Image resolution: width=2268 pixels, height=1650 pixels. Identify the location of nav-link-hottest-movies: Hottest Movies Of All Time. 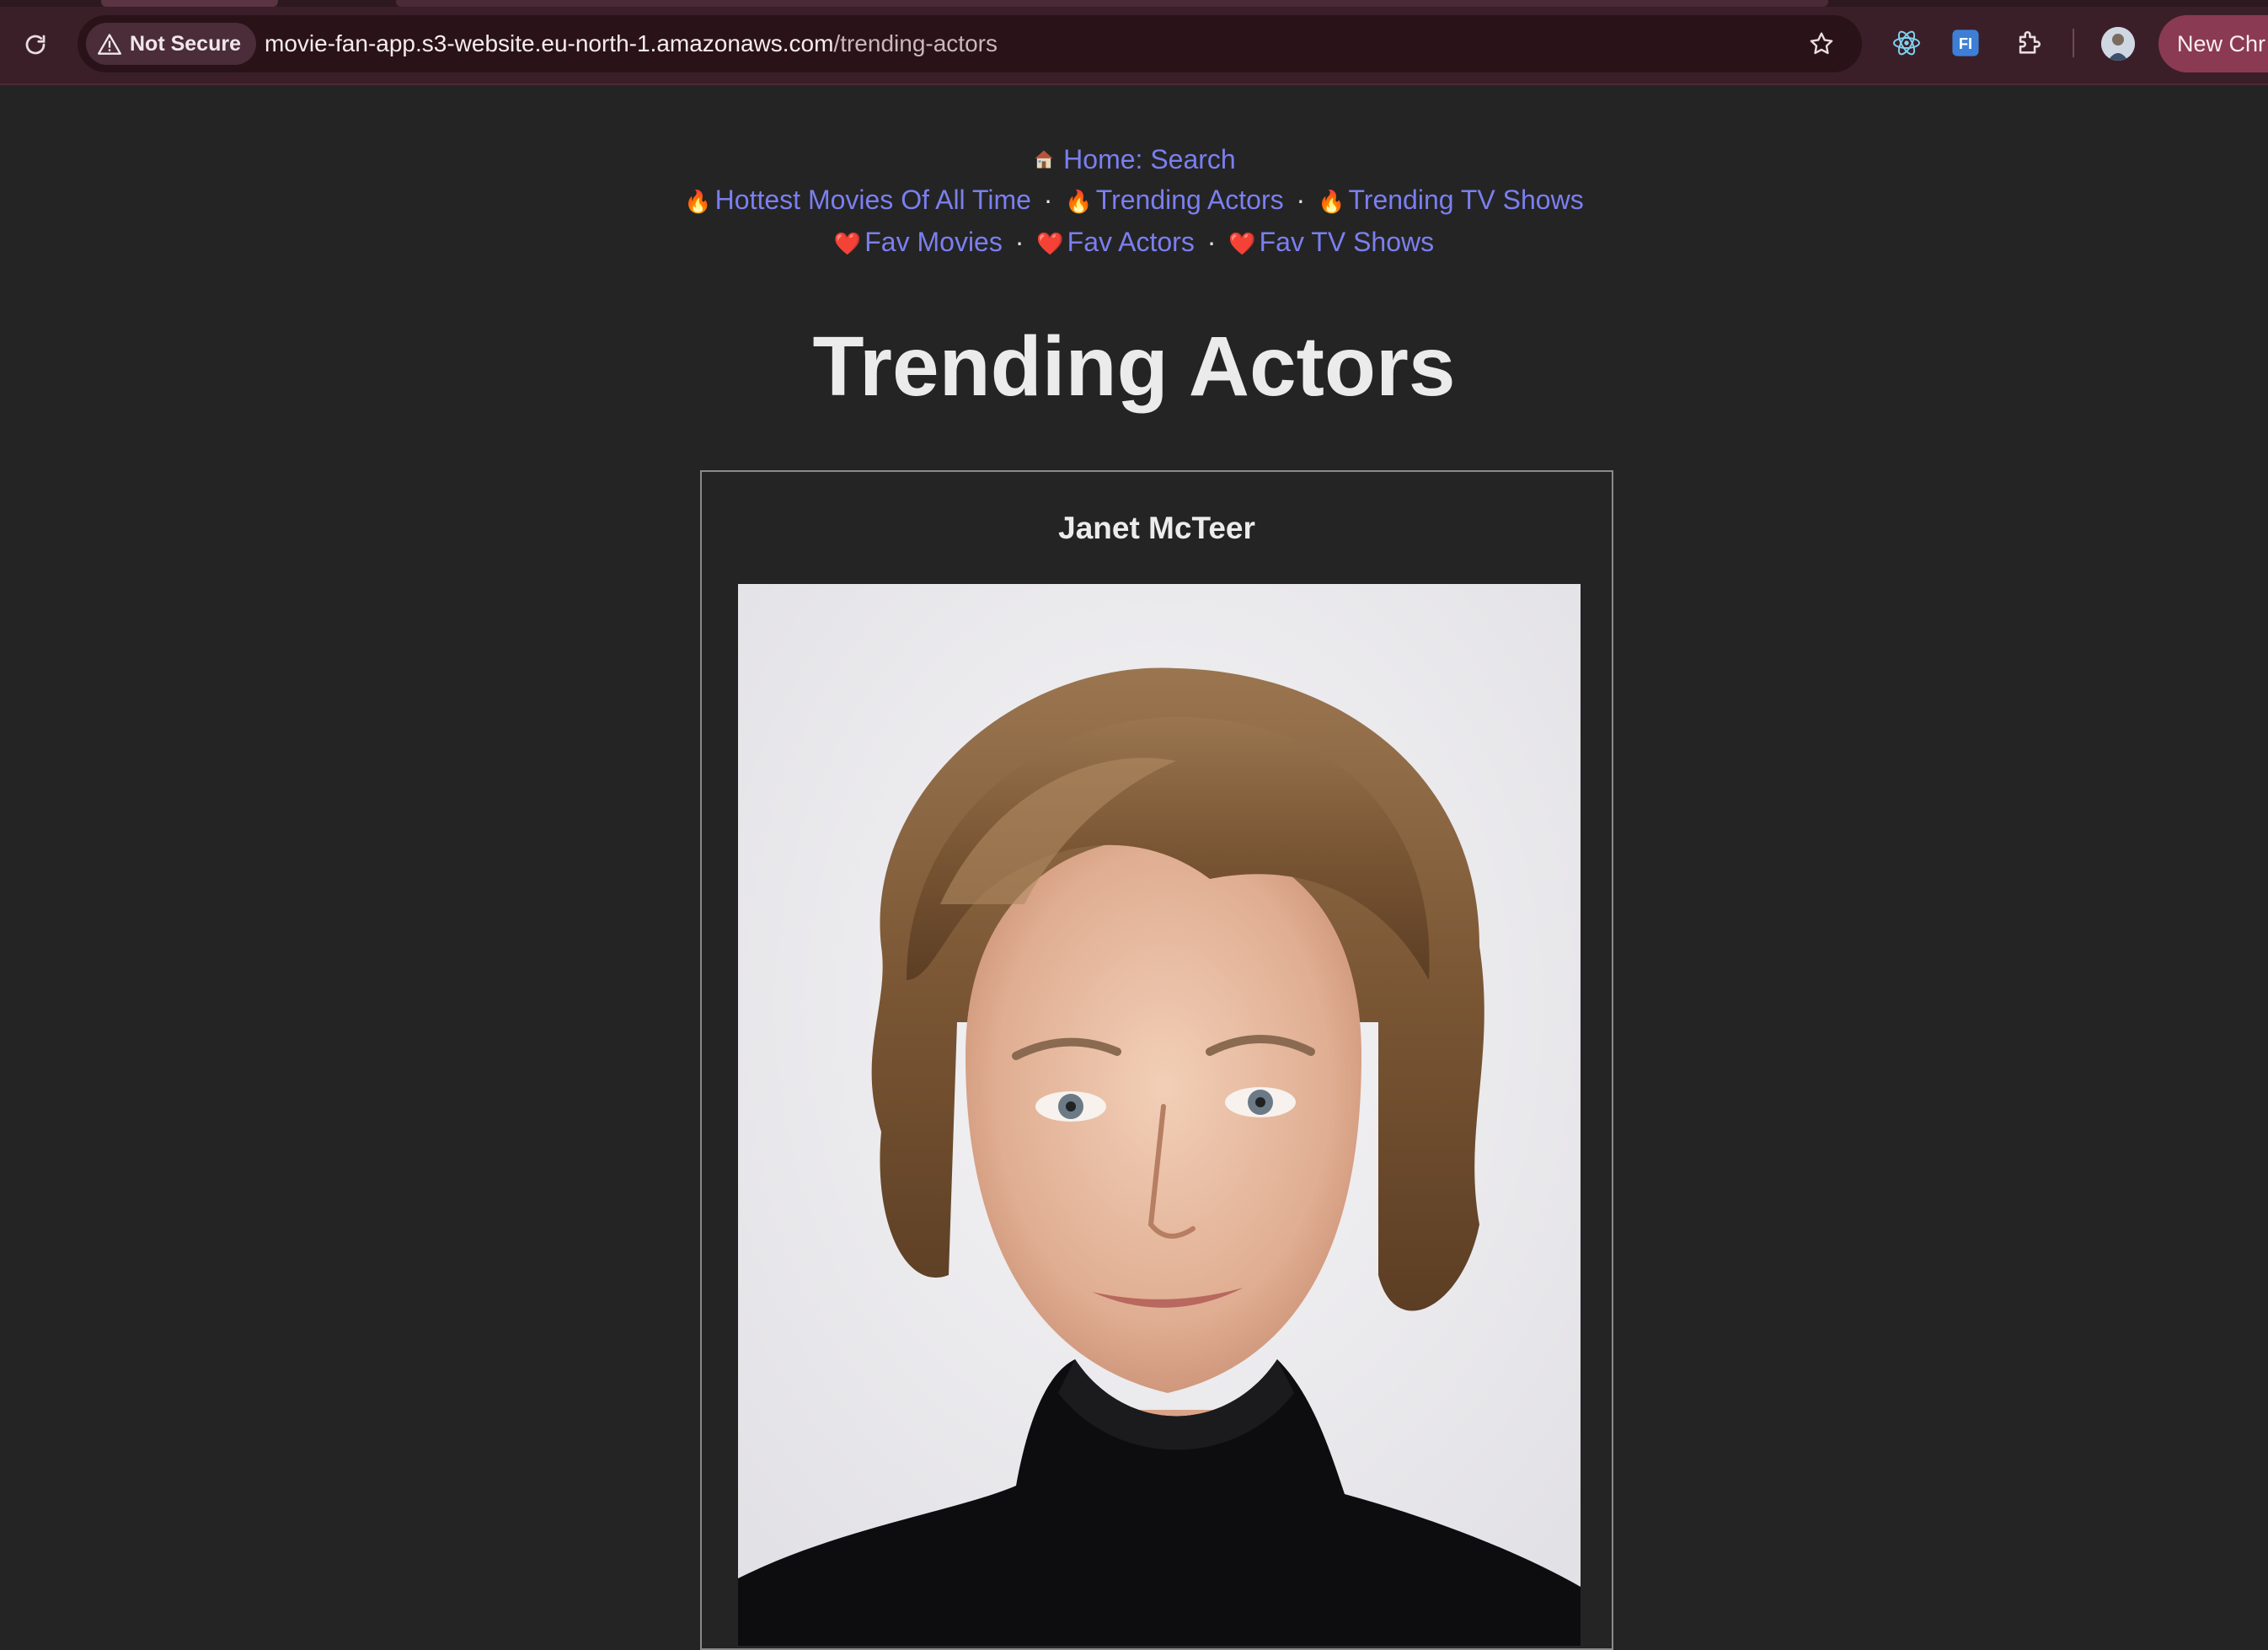
(873, 200).